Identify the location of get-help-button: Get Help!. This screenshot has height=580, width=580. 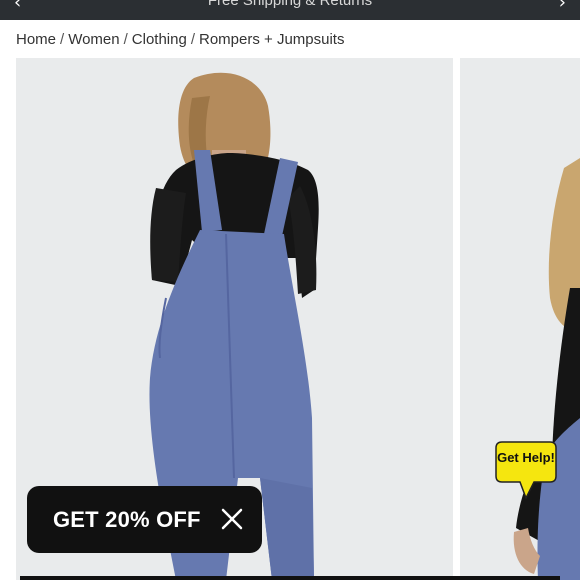
(527, 471).